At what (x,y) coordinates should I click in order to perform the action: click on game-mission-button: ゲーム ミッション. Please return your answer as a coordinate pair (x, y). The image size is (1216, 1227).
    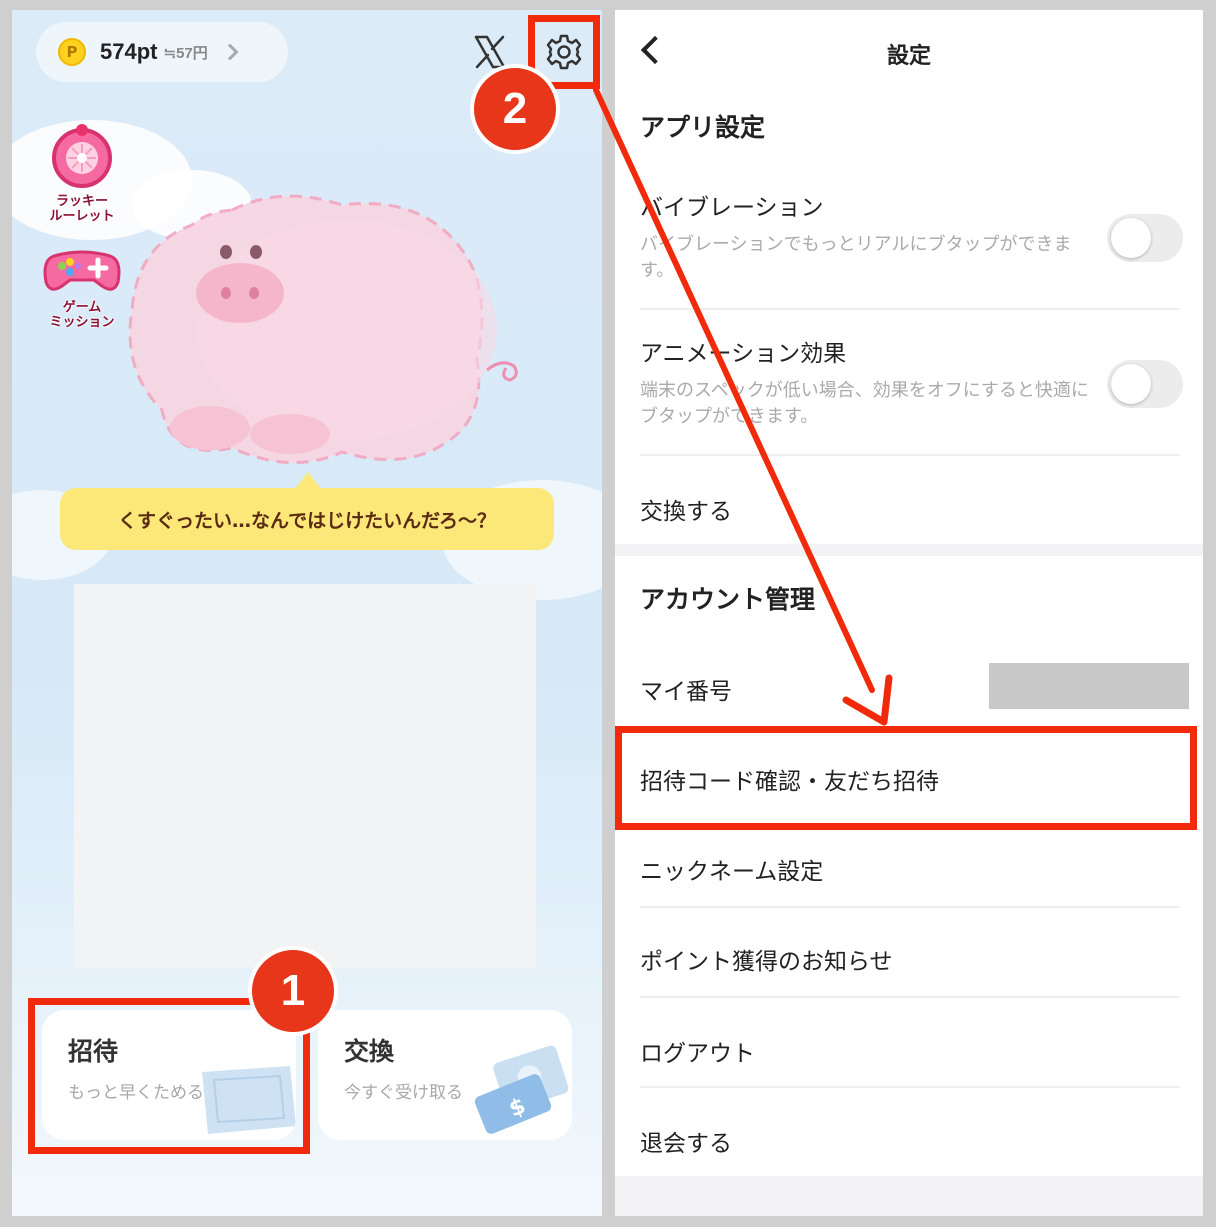
    Looking at the image, I should click on (82, 288).